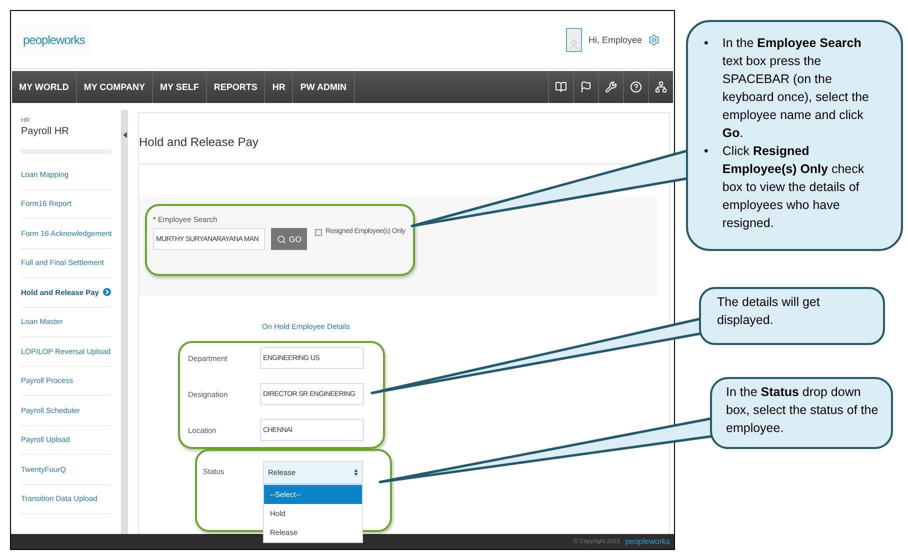 The height and width of the screenshot is (552, 908). Describe the element at coordinates (768, 311) in the screenshot. I see `callout-text: The details will get displayed.` at that location.